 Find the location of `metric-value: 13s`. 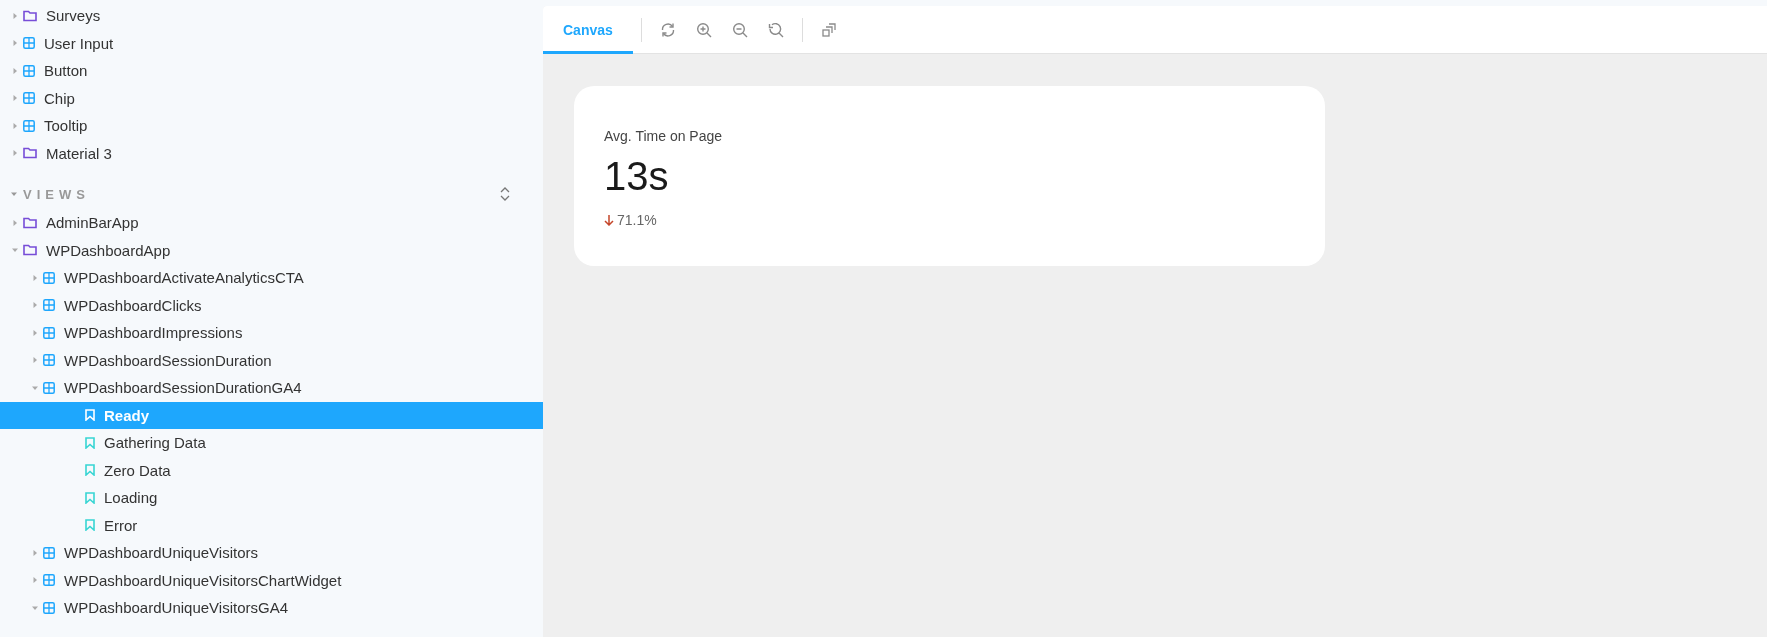

metric-value: 13s is located at coordinates (637, 176).